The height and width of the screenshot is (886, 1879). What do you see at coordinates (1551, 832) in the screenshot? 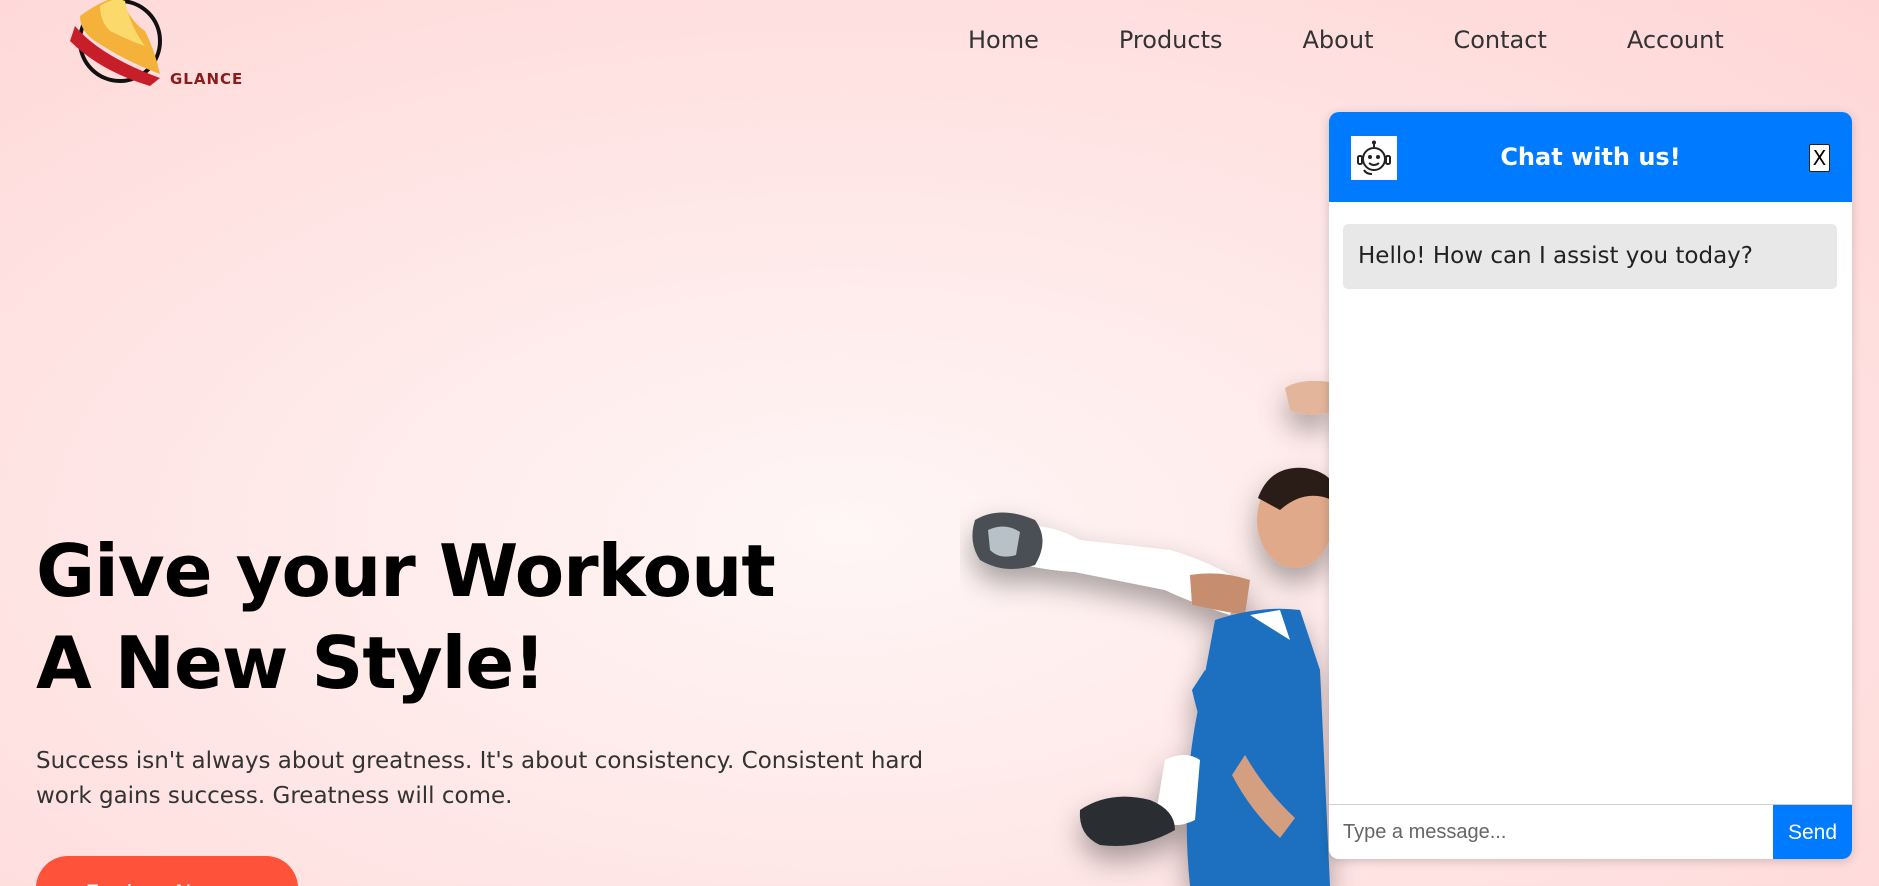
I see `chat-message-input` at bounding box center [1551, 832].